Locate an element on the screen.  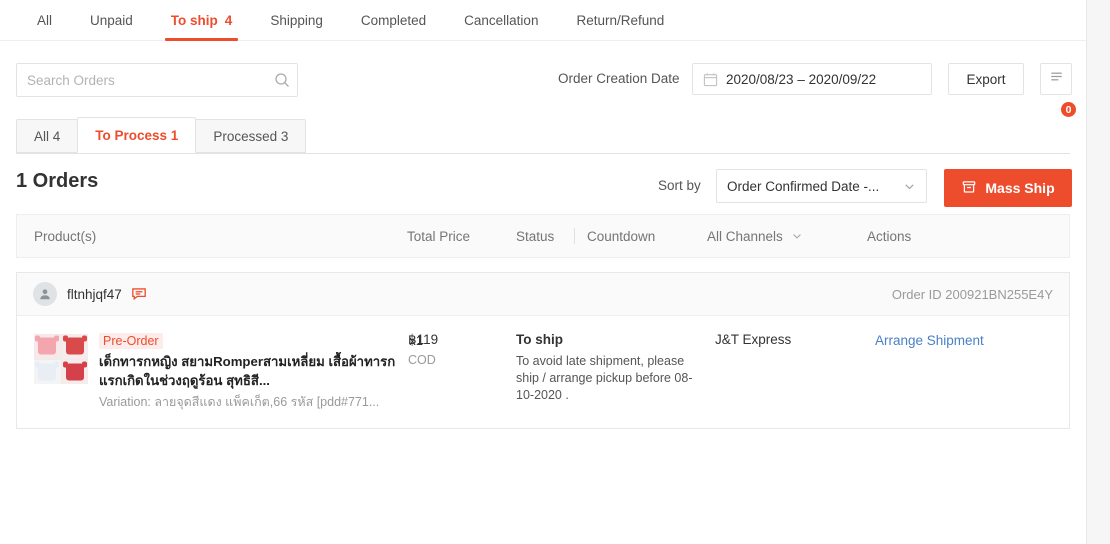
subtab-all-label: All 4 is located at coordinates (47, 136).